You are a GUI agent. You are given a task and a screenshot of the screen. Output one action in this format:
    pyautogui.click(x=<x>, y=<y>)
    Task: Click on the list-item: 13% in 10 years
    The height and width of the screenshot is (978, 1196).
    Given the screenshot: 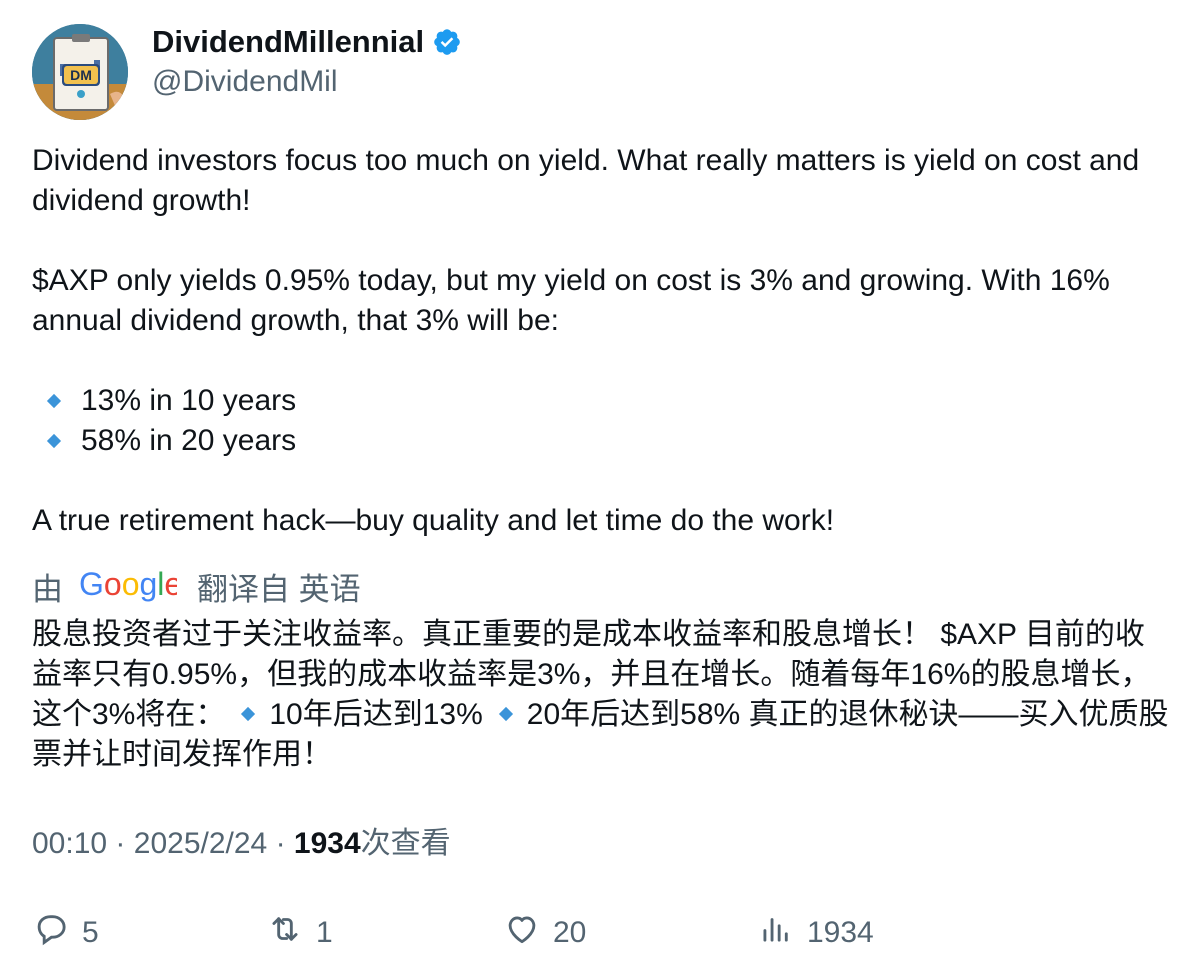 What is the action you would take?
    pyautogui.click(x=602, y=401)
    